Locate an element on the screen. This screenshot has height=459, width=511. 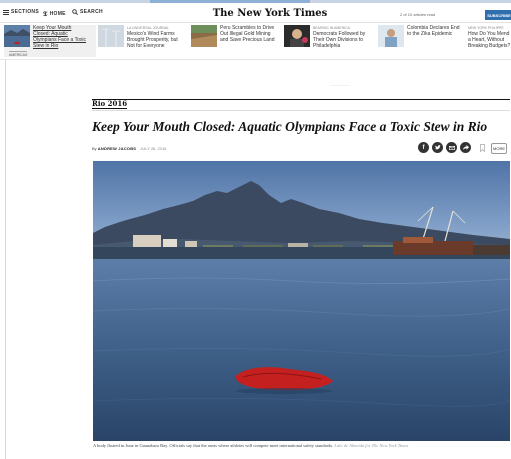
byline: By ANDREW JACOBS JULY 26, 2016 is located at coordinates (129, 148).